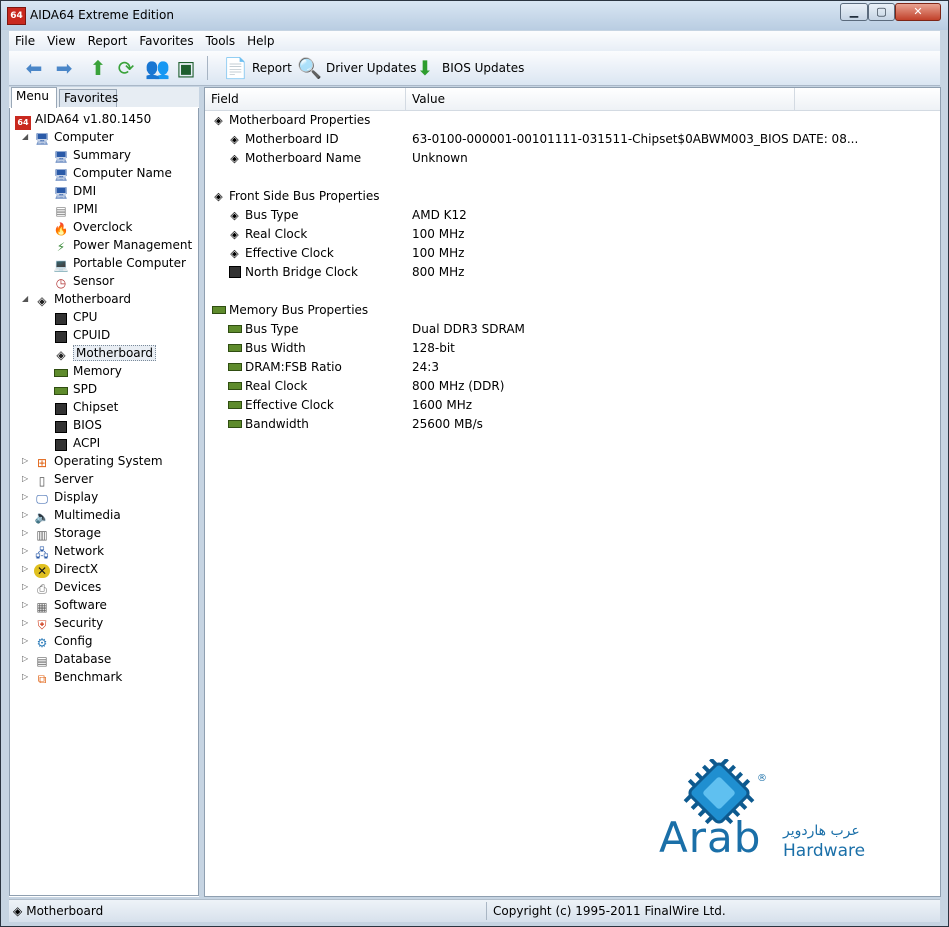 The image size is (949, 927). What do you see at coordinates (67, 587) in the screenshot?
I see `tree-devices: ⎙ Devices` at bounding box center [67, 587].